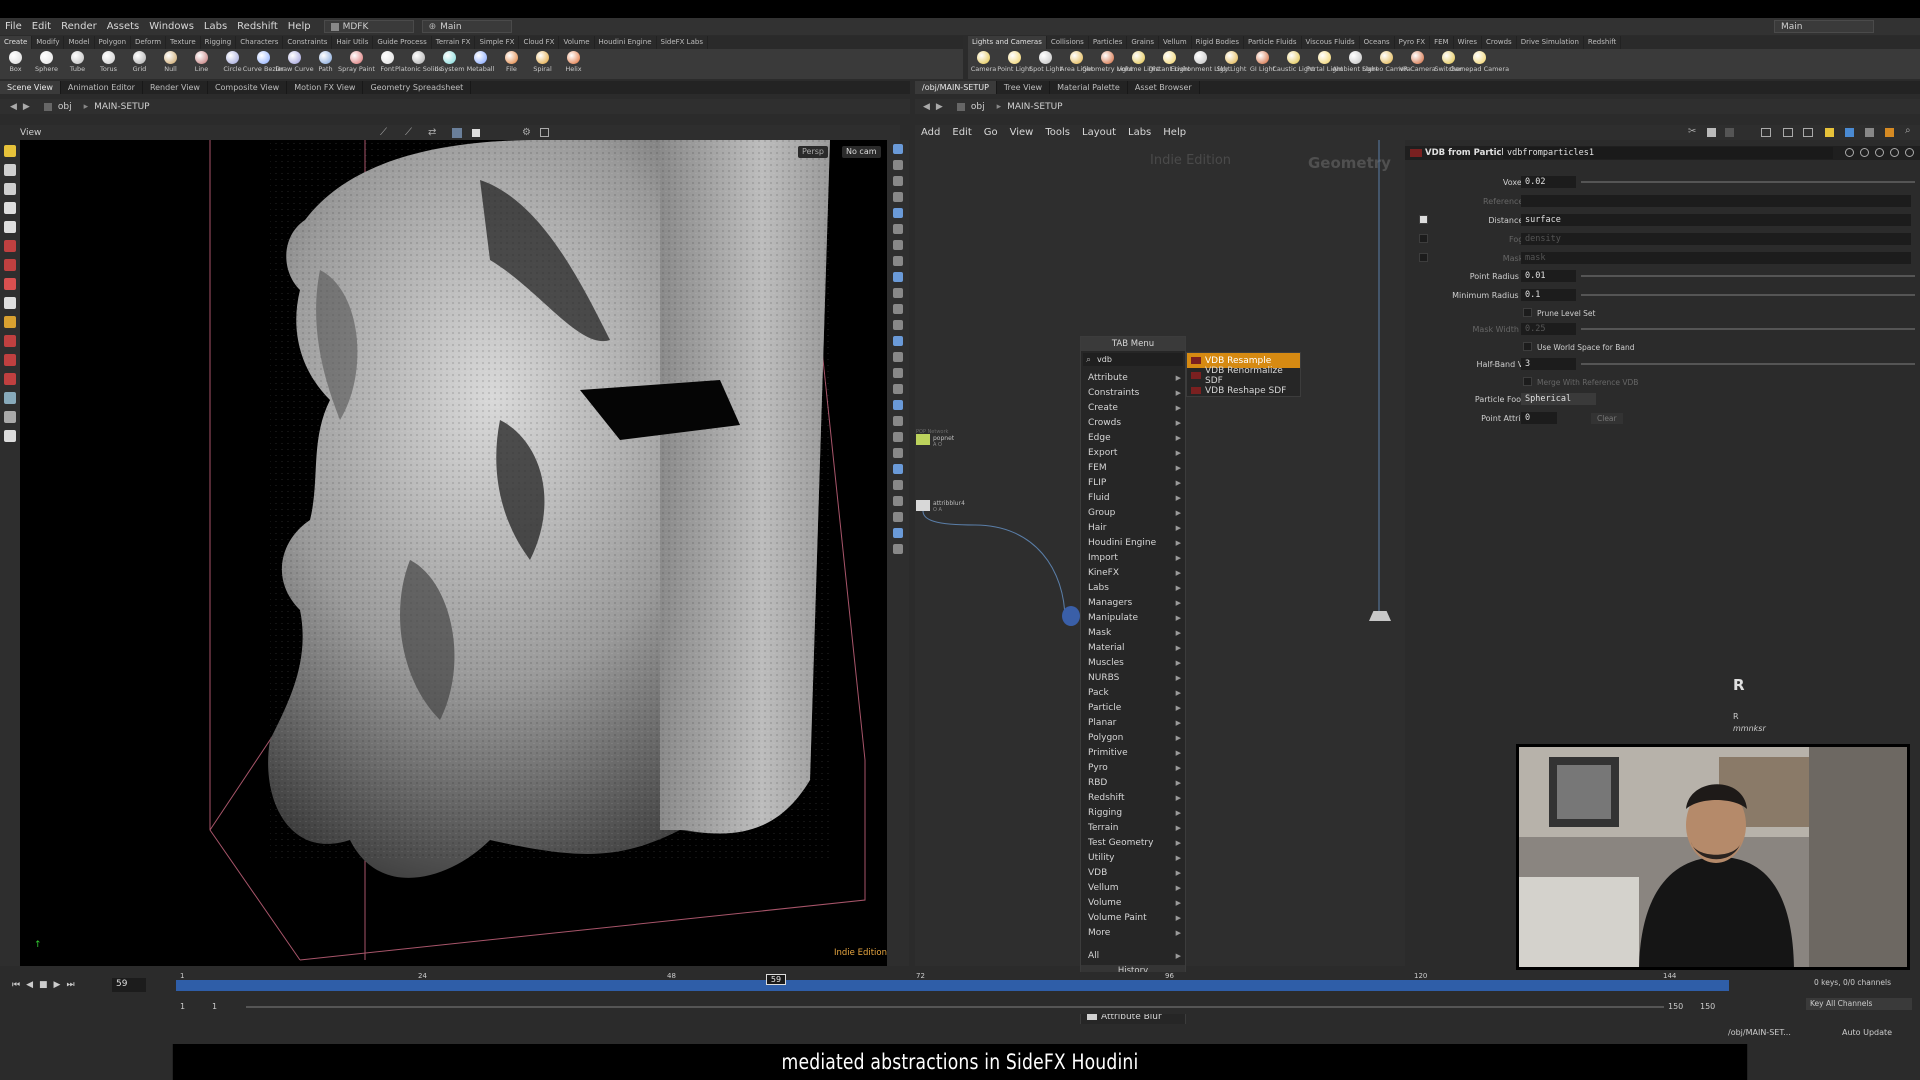 The height and width of the screenshot is (1080, 1920). I want to click on camera-menu: No cam, so click(861, 152).